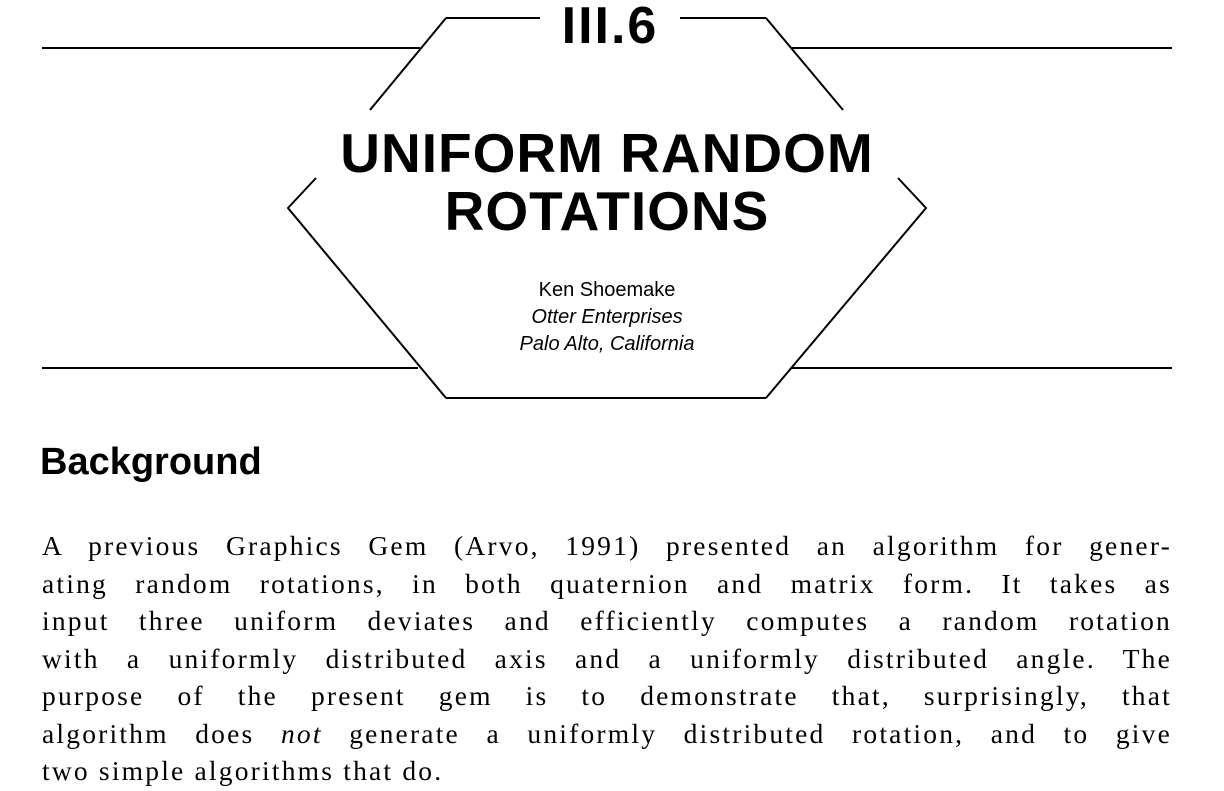 The width and height of the screenshot is (1224, 791). I want to click on author-affiliation: Otter Enterprises, so click(607, 317).